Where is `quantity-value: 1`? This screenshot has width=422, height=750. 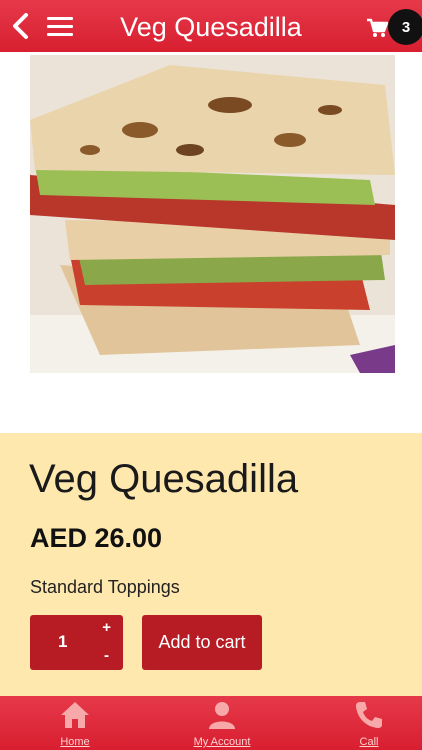 quantity-value: 1 is located at coordinates (62, 642).